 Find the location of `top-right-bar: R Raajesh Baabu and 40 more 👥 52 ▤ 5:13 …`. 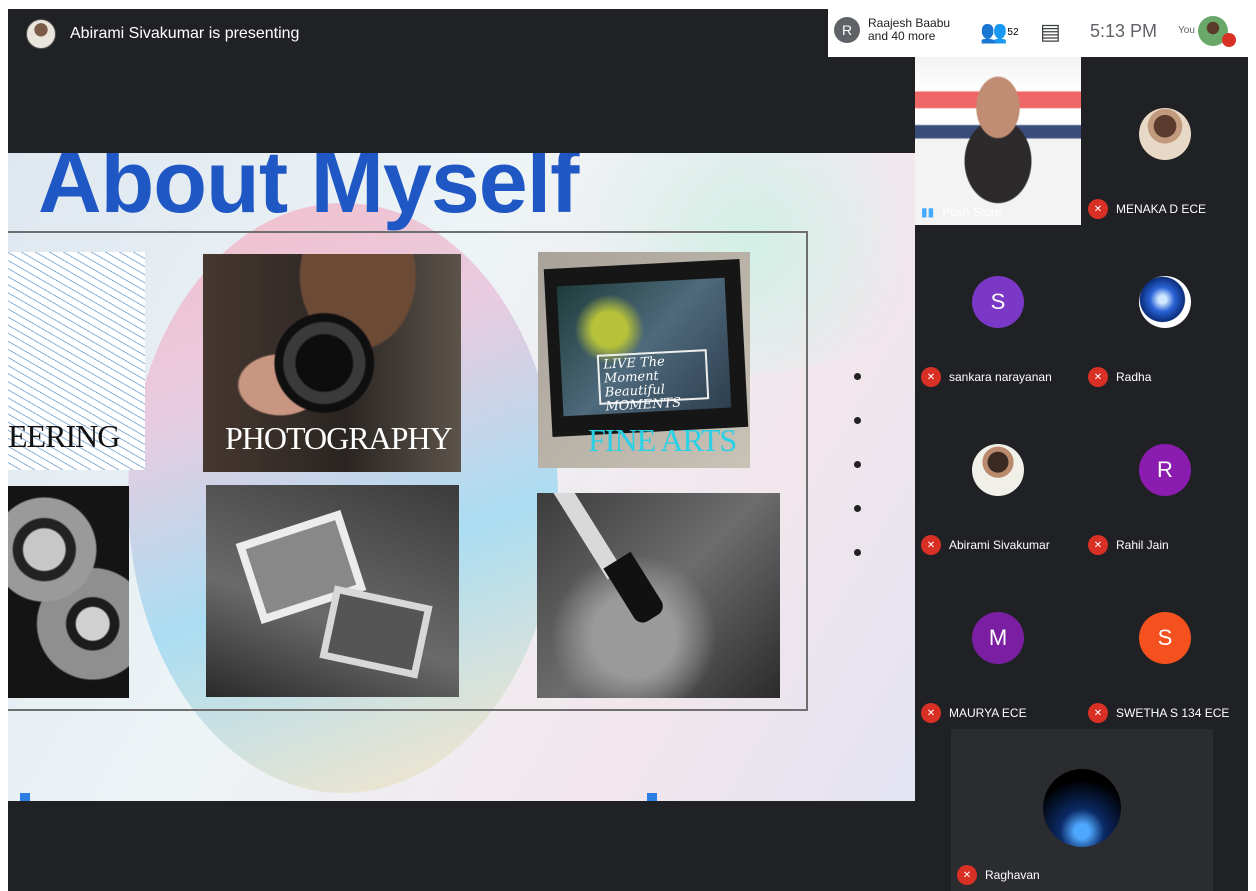

top-right-bar: R Raajesh Baabu and 40 more 👥 52 ▤ 5:13 … is located at coordinates (1038, 33).